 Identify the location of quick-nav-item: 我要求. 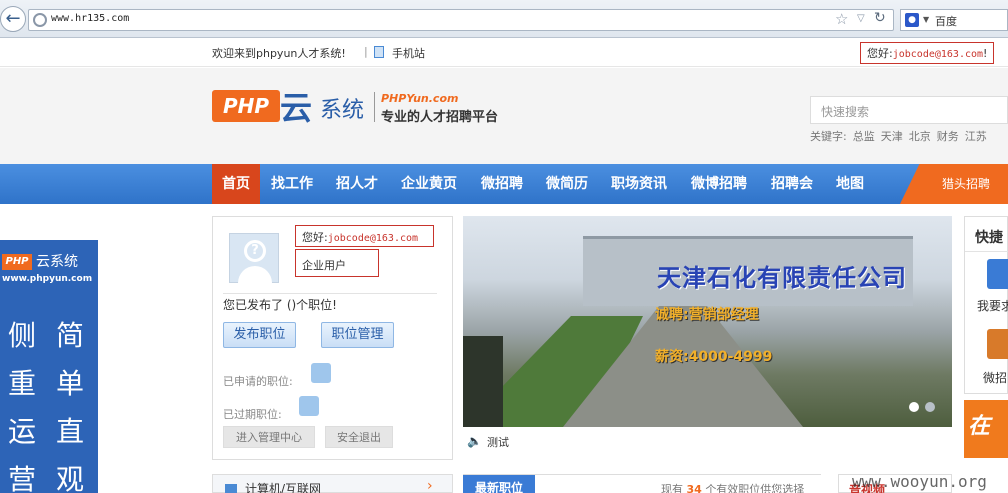
(992, 305).